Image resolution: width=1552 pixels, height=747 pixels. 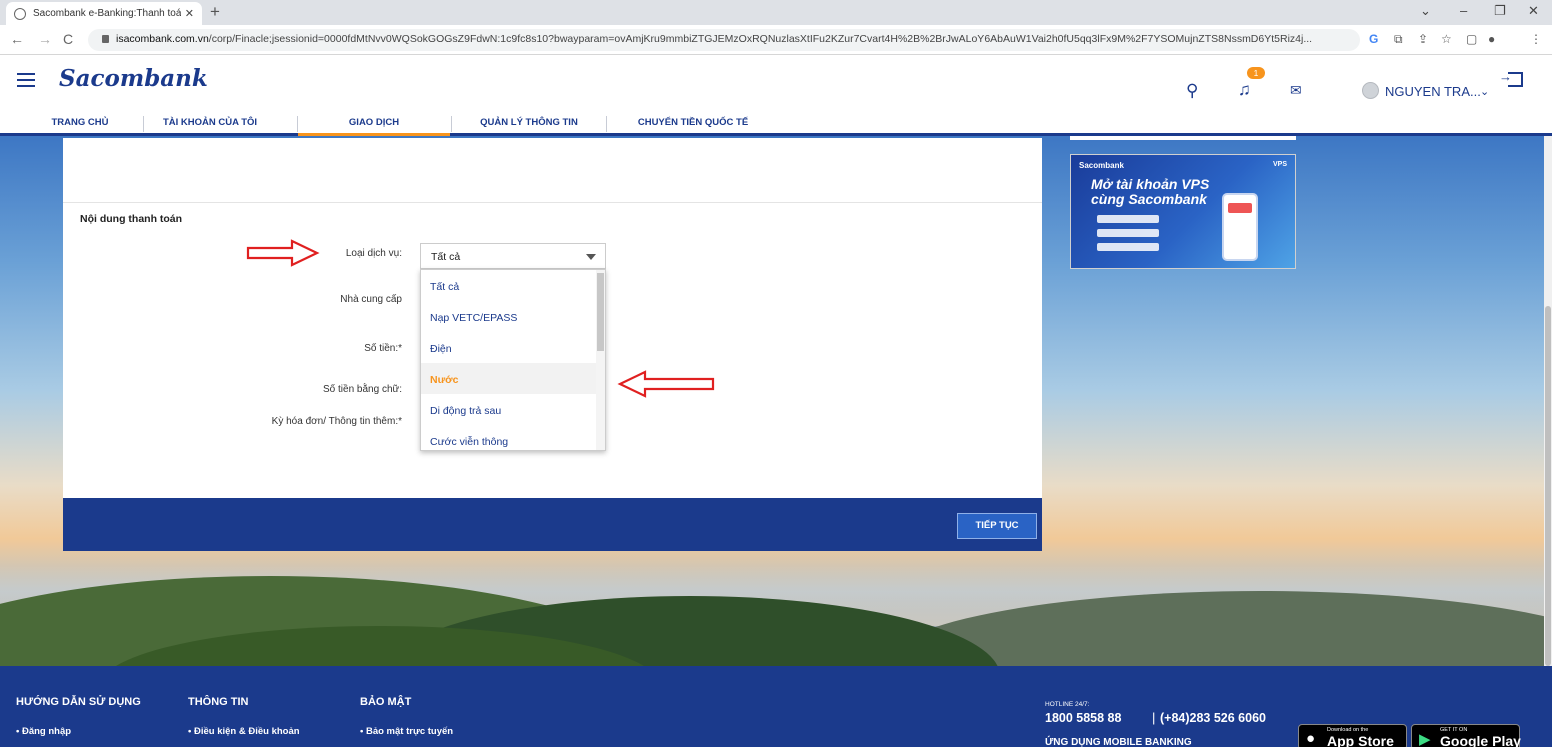 I want to click on footer-link-login: • Đăng nhập, so click(x=43, y=731).